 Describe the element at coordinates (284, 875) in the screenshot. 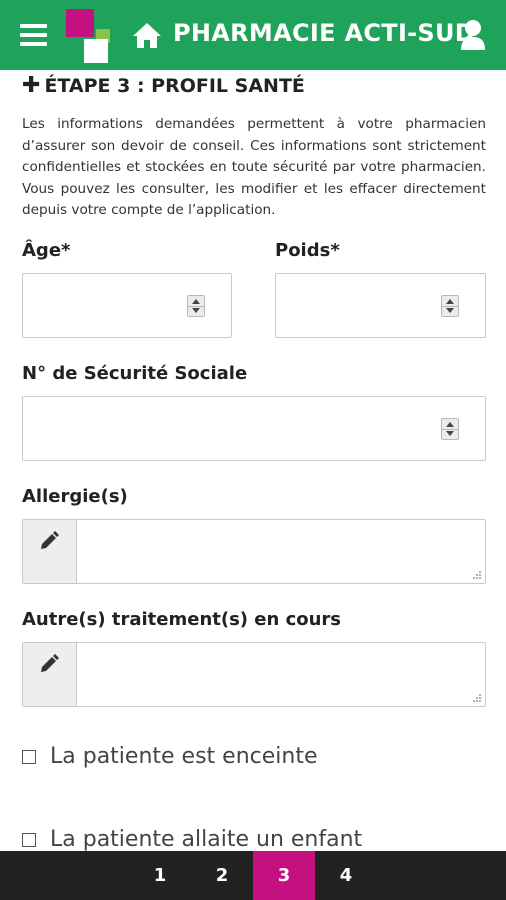

I see `page-3-button: 3` at that location.